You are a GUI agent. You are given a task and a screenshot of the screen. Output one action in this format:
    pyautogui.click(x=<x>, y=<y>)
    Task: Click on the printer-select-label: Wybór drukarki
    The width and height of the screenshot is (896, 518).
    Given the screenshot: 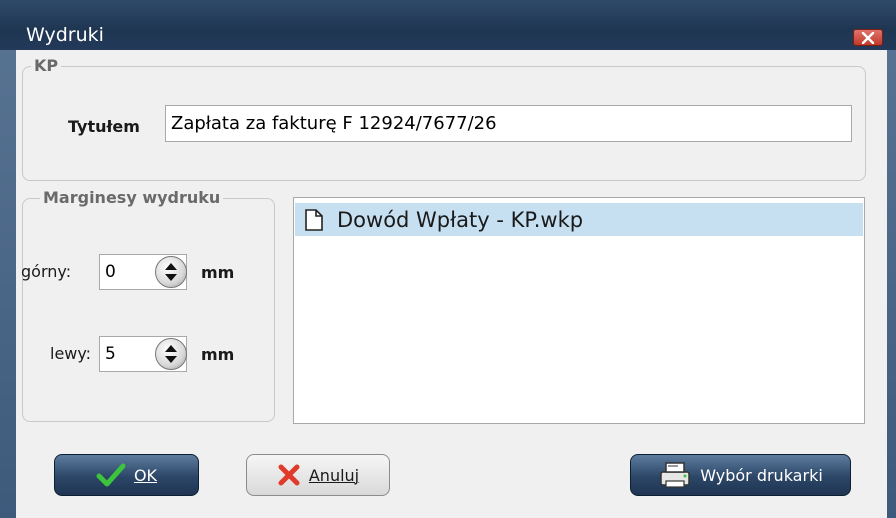 What is the action you would take?
    pyautogui.click(x=761, y=475)
    